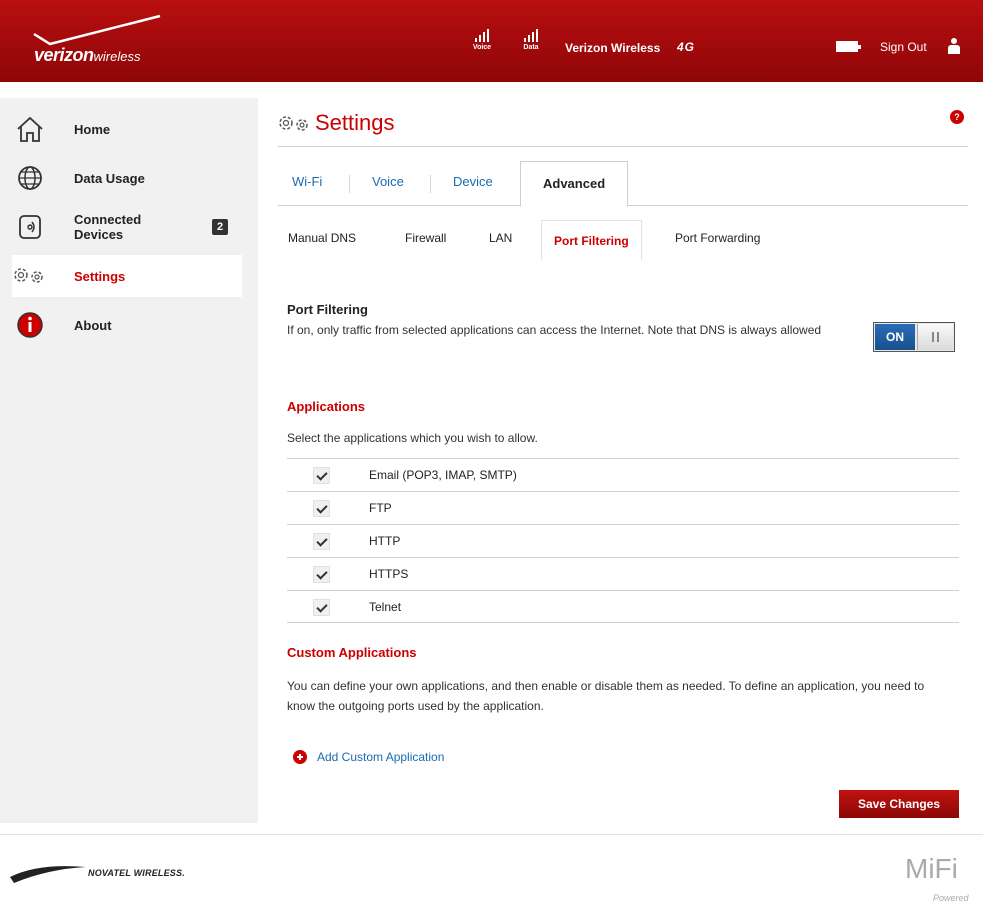 The image size is (983, 911). What do you see at coordinates (951, 898) in the screenshot?
I see `mifi-powered-label: Powered` at bounding box center [951, 898].